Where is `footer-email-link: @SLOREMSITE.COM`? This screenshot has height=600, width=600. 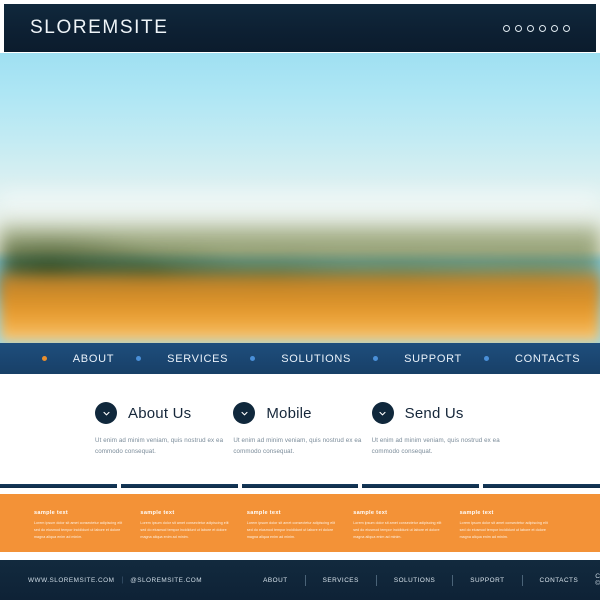
footer-email-link: @SLOREMSITE.COM is located at coordinates (166, 580).